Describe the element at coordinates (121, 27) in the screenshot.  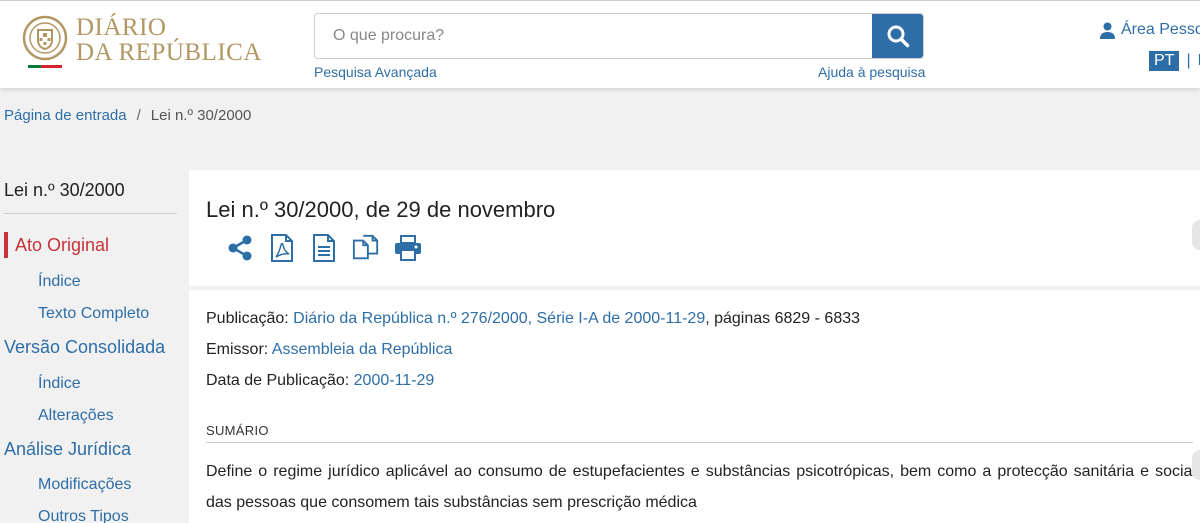
I see `logo-line-1: DIÁRIO` at that location.